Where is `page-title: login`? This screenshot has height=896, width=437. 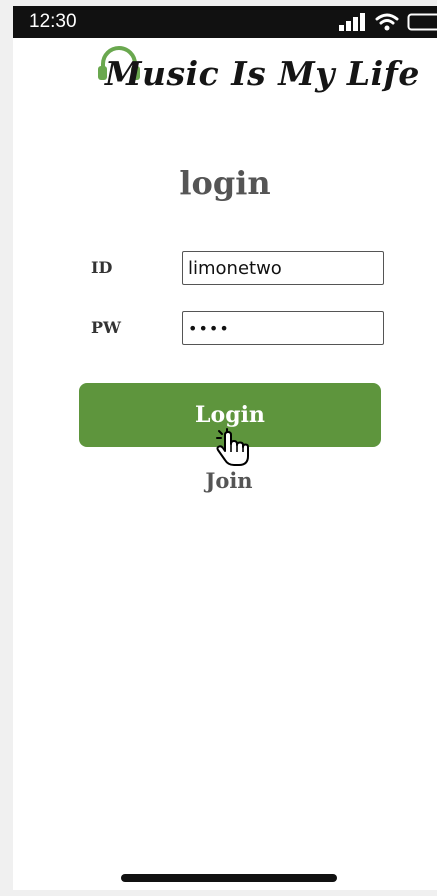
page-title: login is located at coordinates (225, 183).